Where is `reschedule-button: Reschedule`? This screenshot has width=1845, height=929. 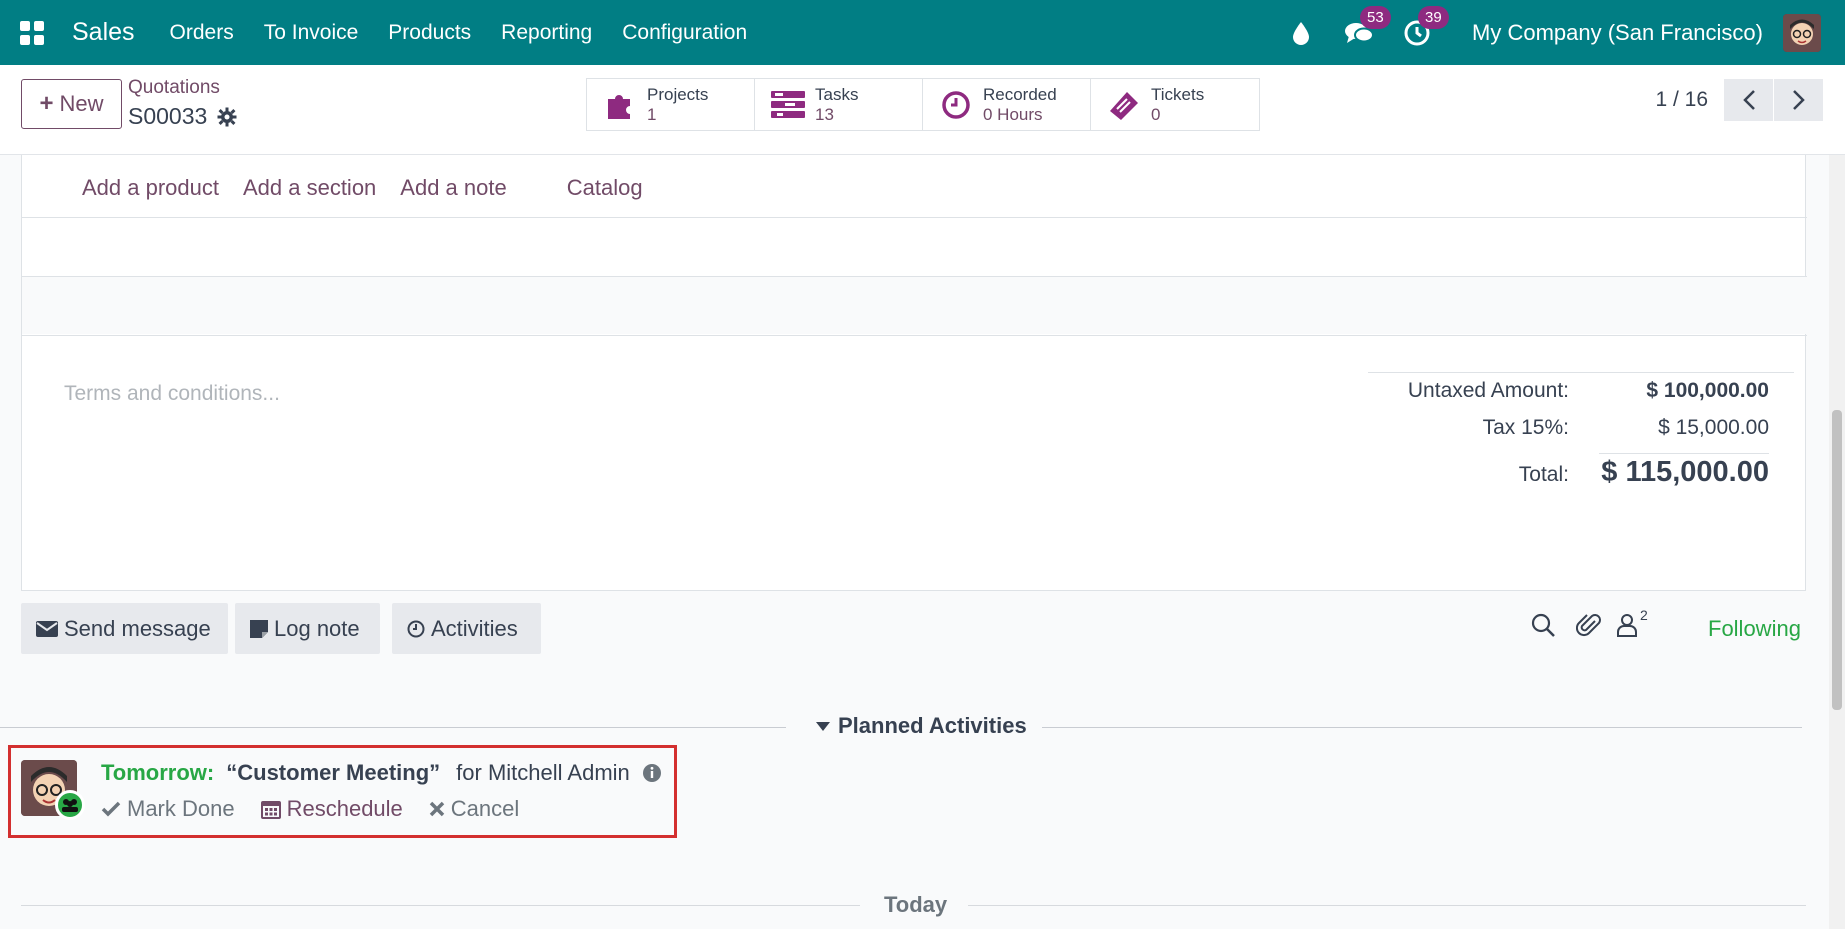 reschedule-button: Reschedule is located at coordinates (331, 809).